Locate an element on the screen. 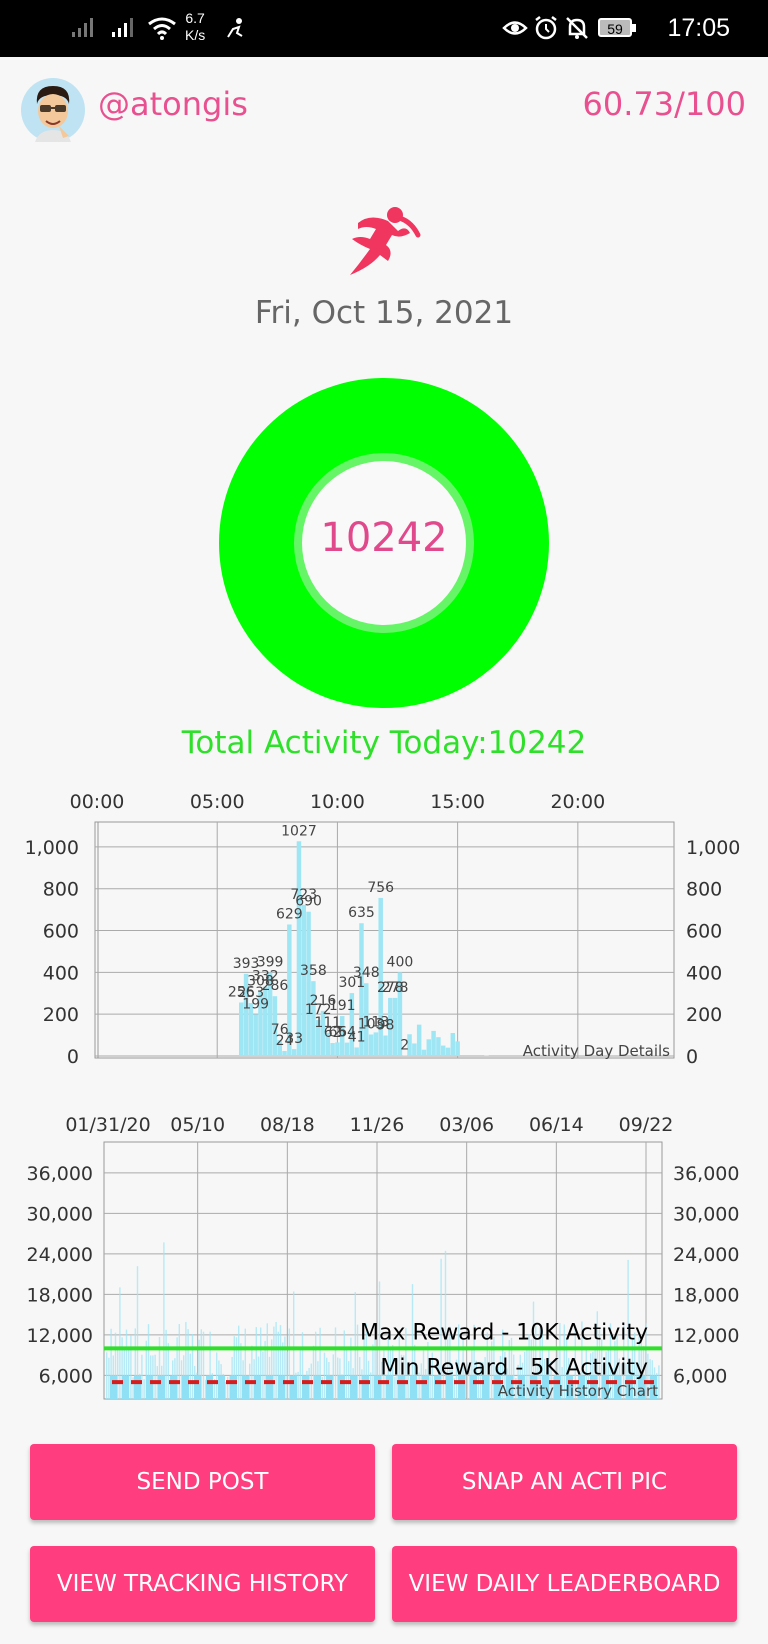 This screenshot has height=1644, width=768. y-tick-label-left: 0 is located at coordinates (73, 1057).